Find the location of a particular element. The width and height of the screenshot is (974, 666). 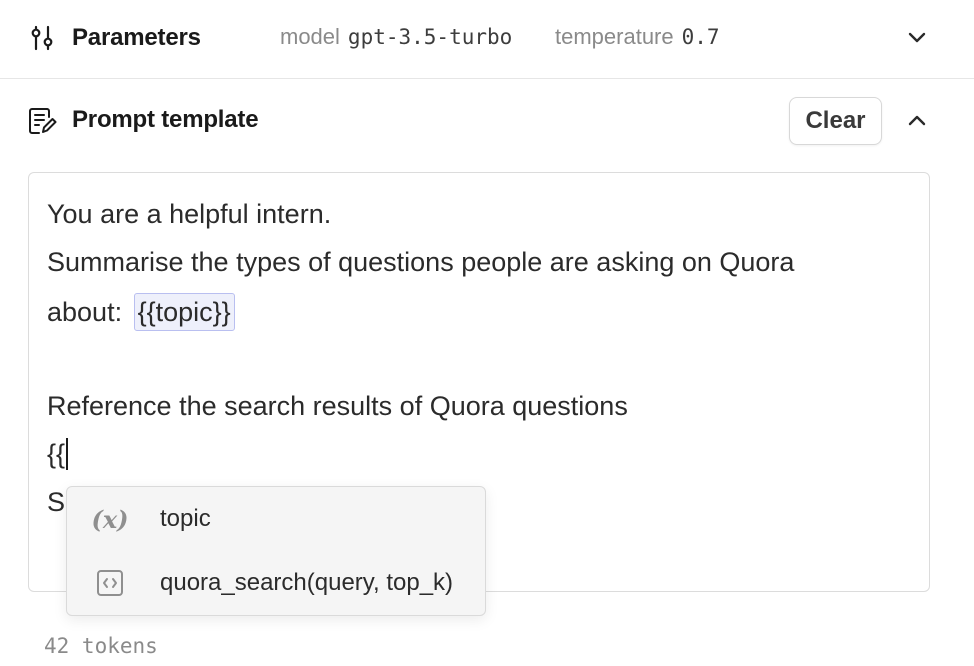

editor-text: {{ is located at coordinates (56, 454).